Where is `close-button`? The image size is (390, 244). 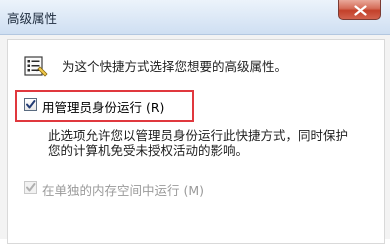 close-button is located at coordinates (359, 10).